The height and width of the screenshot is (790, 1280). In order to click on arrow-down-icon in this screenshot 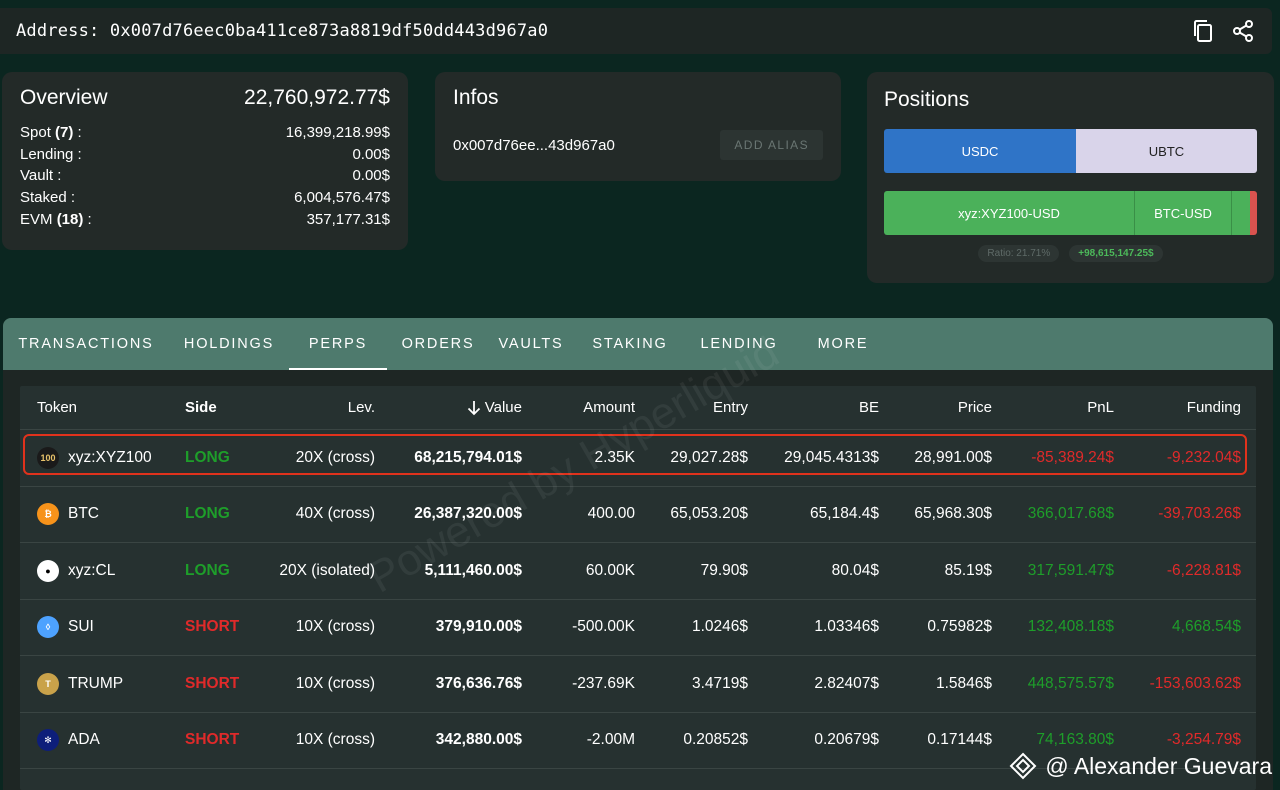, I will do `click(473, 407)`.